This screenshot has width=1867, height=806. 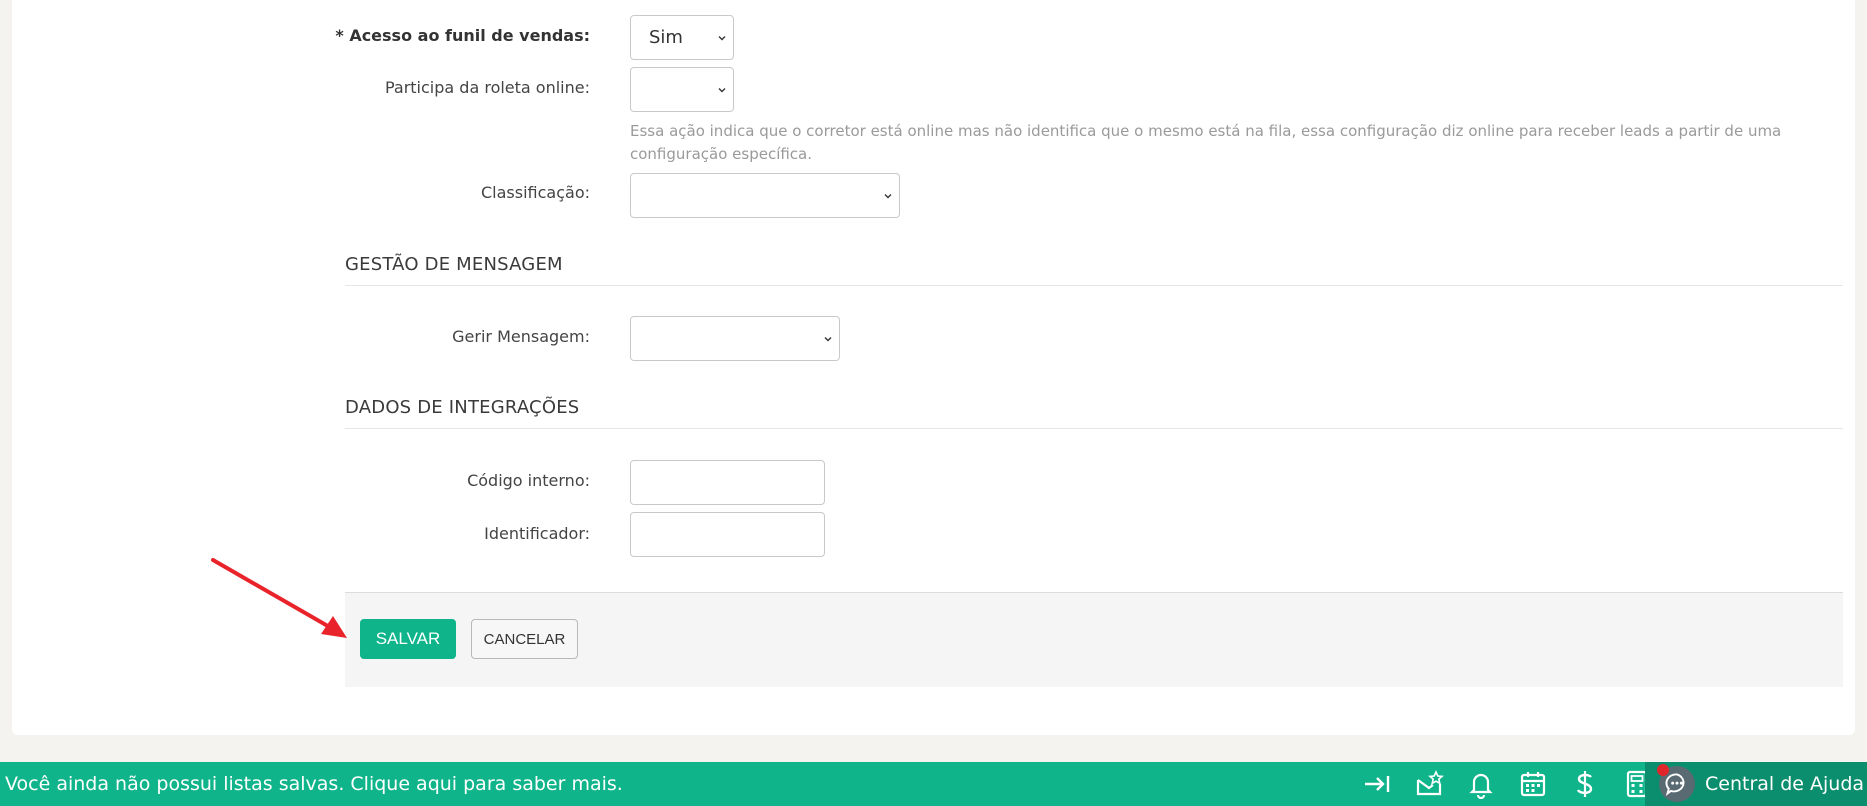 I want to click on bottom-toolbar, so click(x=1507, y=784).